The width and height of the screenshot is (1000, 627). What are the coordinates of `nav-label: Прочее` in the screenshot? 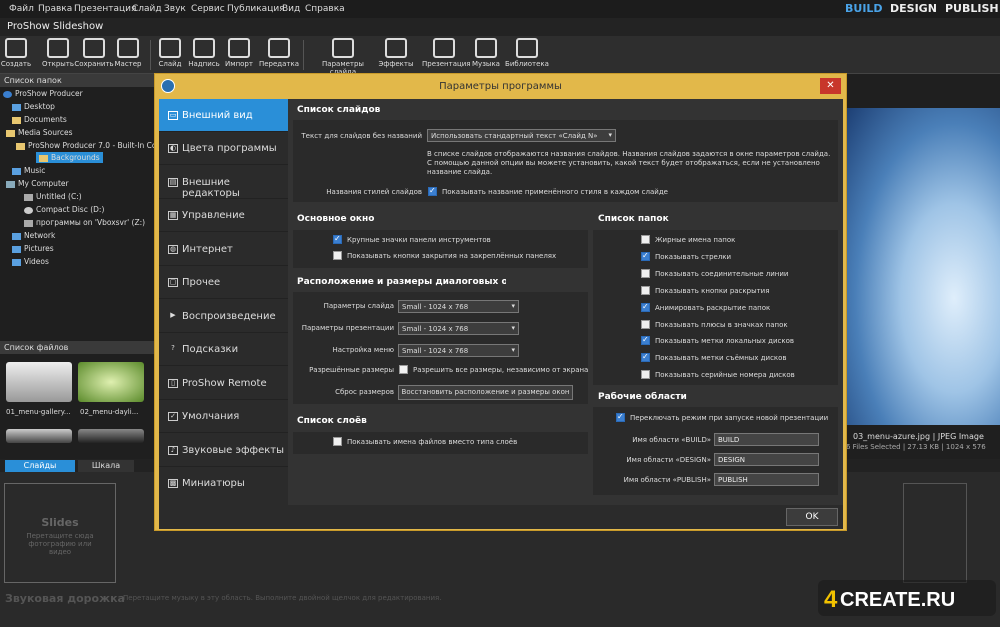 It's located at (201, 282).